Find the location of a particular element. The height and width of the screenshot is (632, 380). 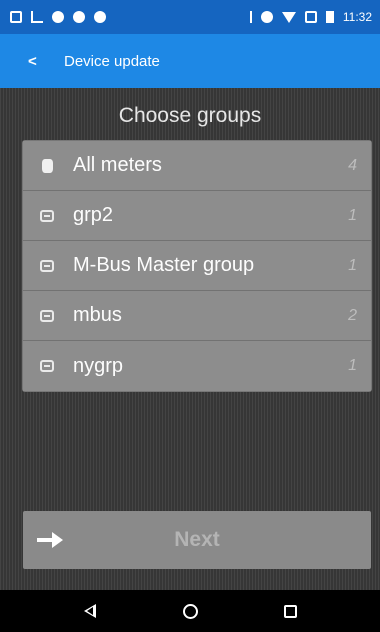

database-icon is located at coordinates (47, 166).